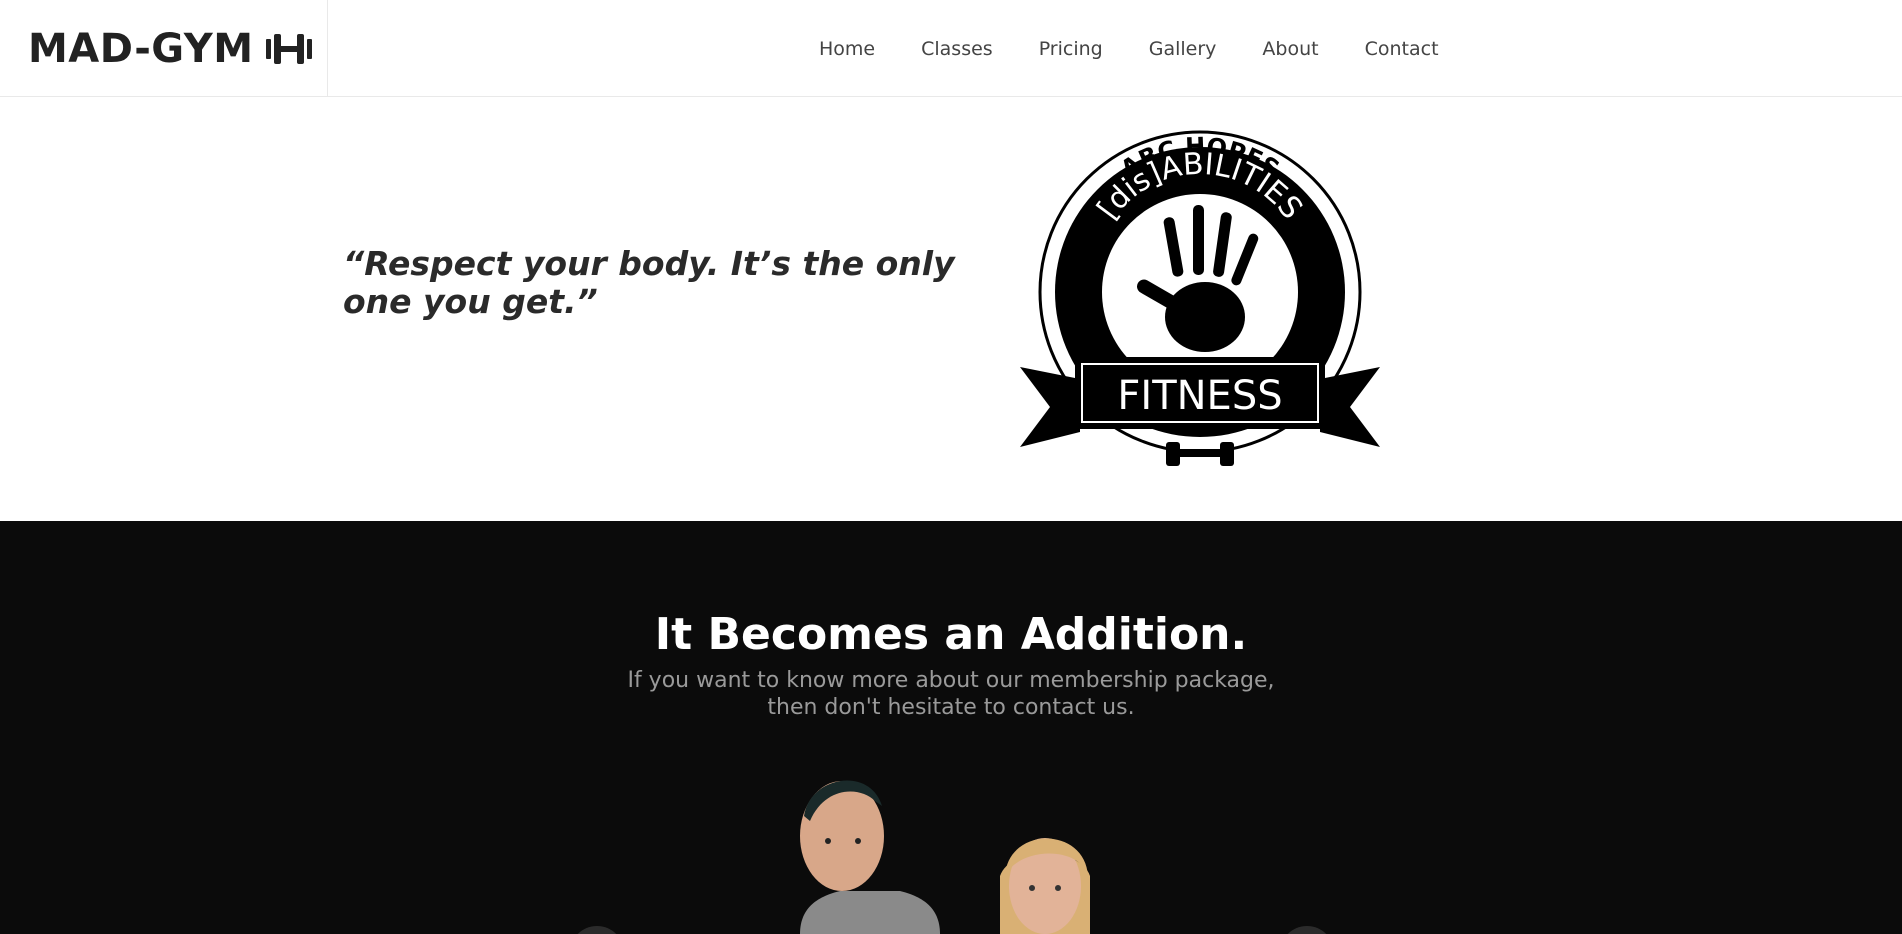 The width and height of the screenshot is (1902, 934). What do you see at coordinates (597, 930) in the screenshot?
I see `carousel-prev-button` at bounding box center [597, 930].